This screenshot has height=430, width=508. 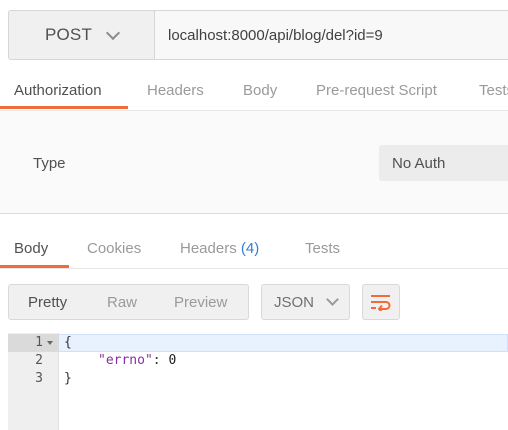 What do you see at coordinates (250, 248) in the screenshot?
I see `headers-count-badge: (4)` at bounding box center [250, 248].